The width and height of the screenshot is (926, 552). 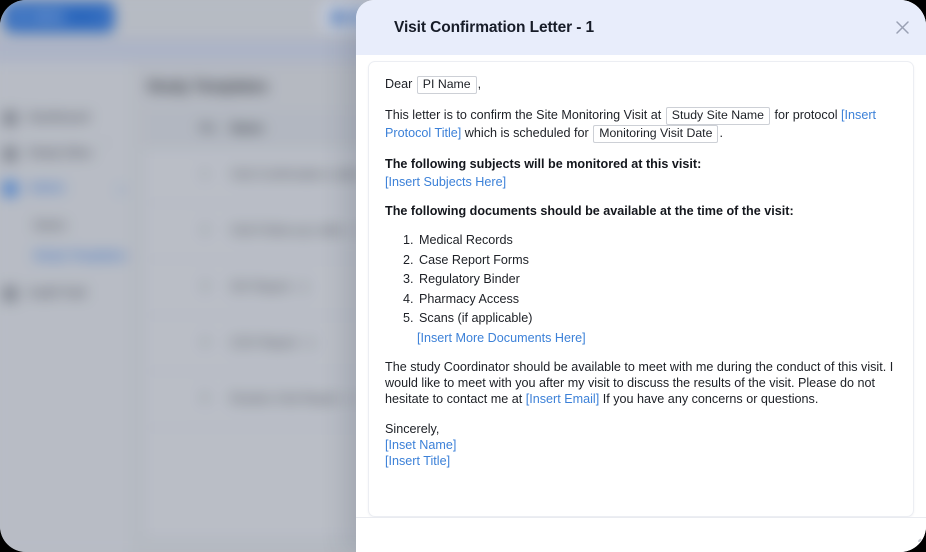 I want to click on intro-text-3: which is scheduled for, so click(x=526, y=132).